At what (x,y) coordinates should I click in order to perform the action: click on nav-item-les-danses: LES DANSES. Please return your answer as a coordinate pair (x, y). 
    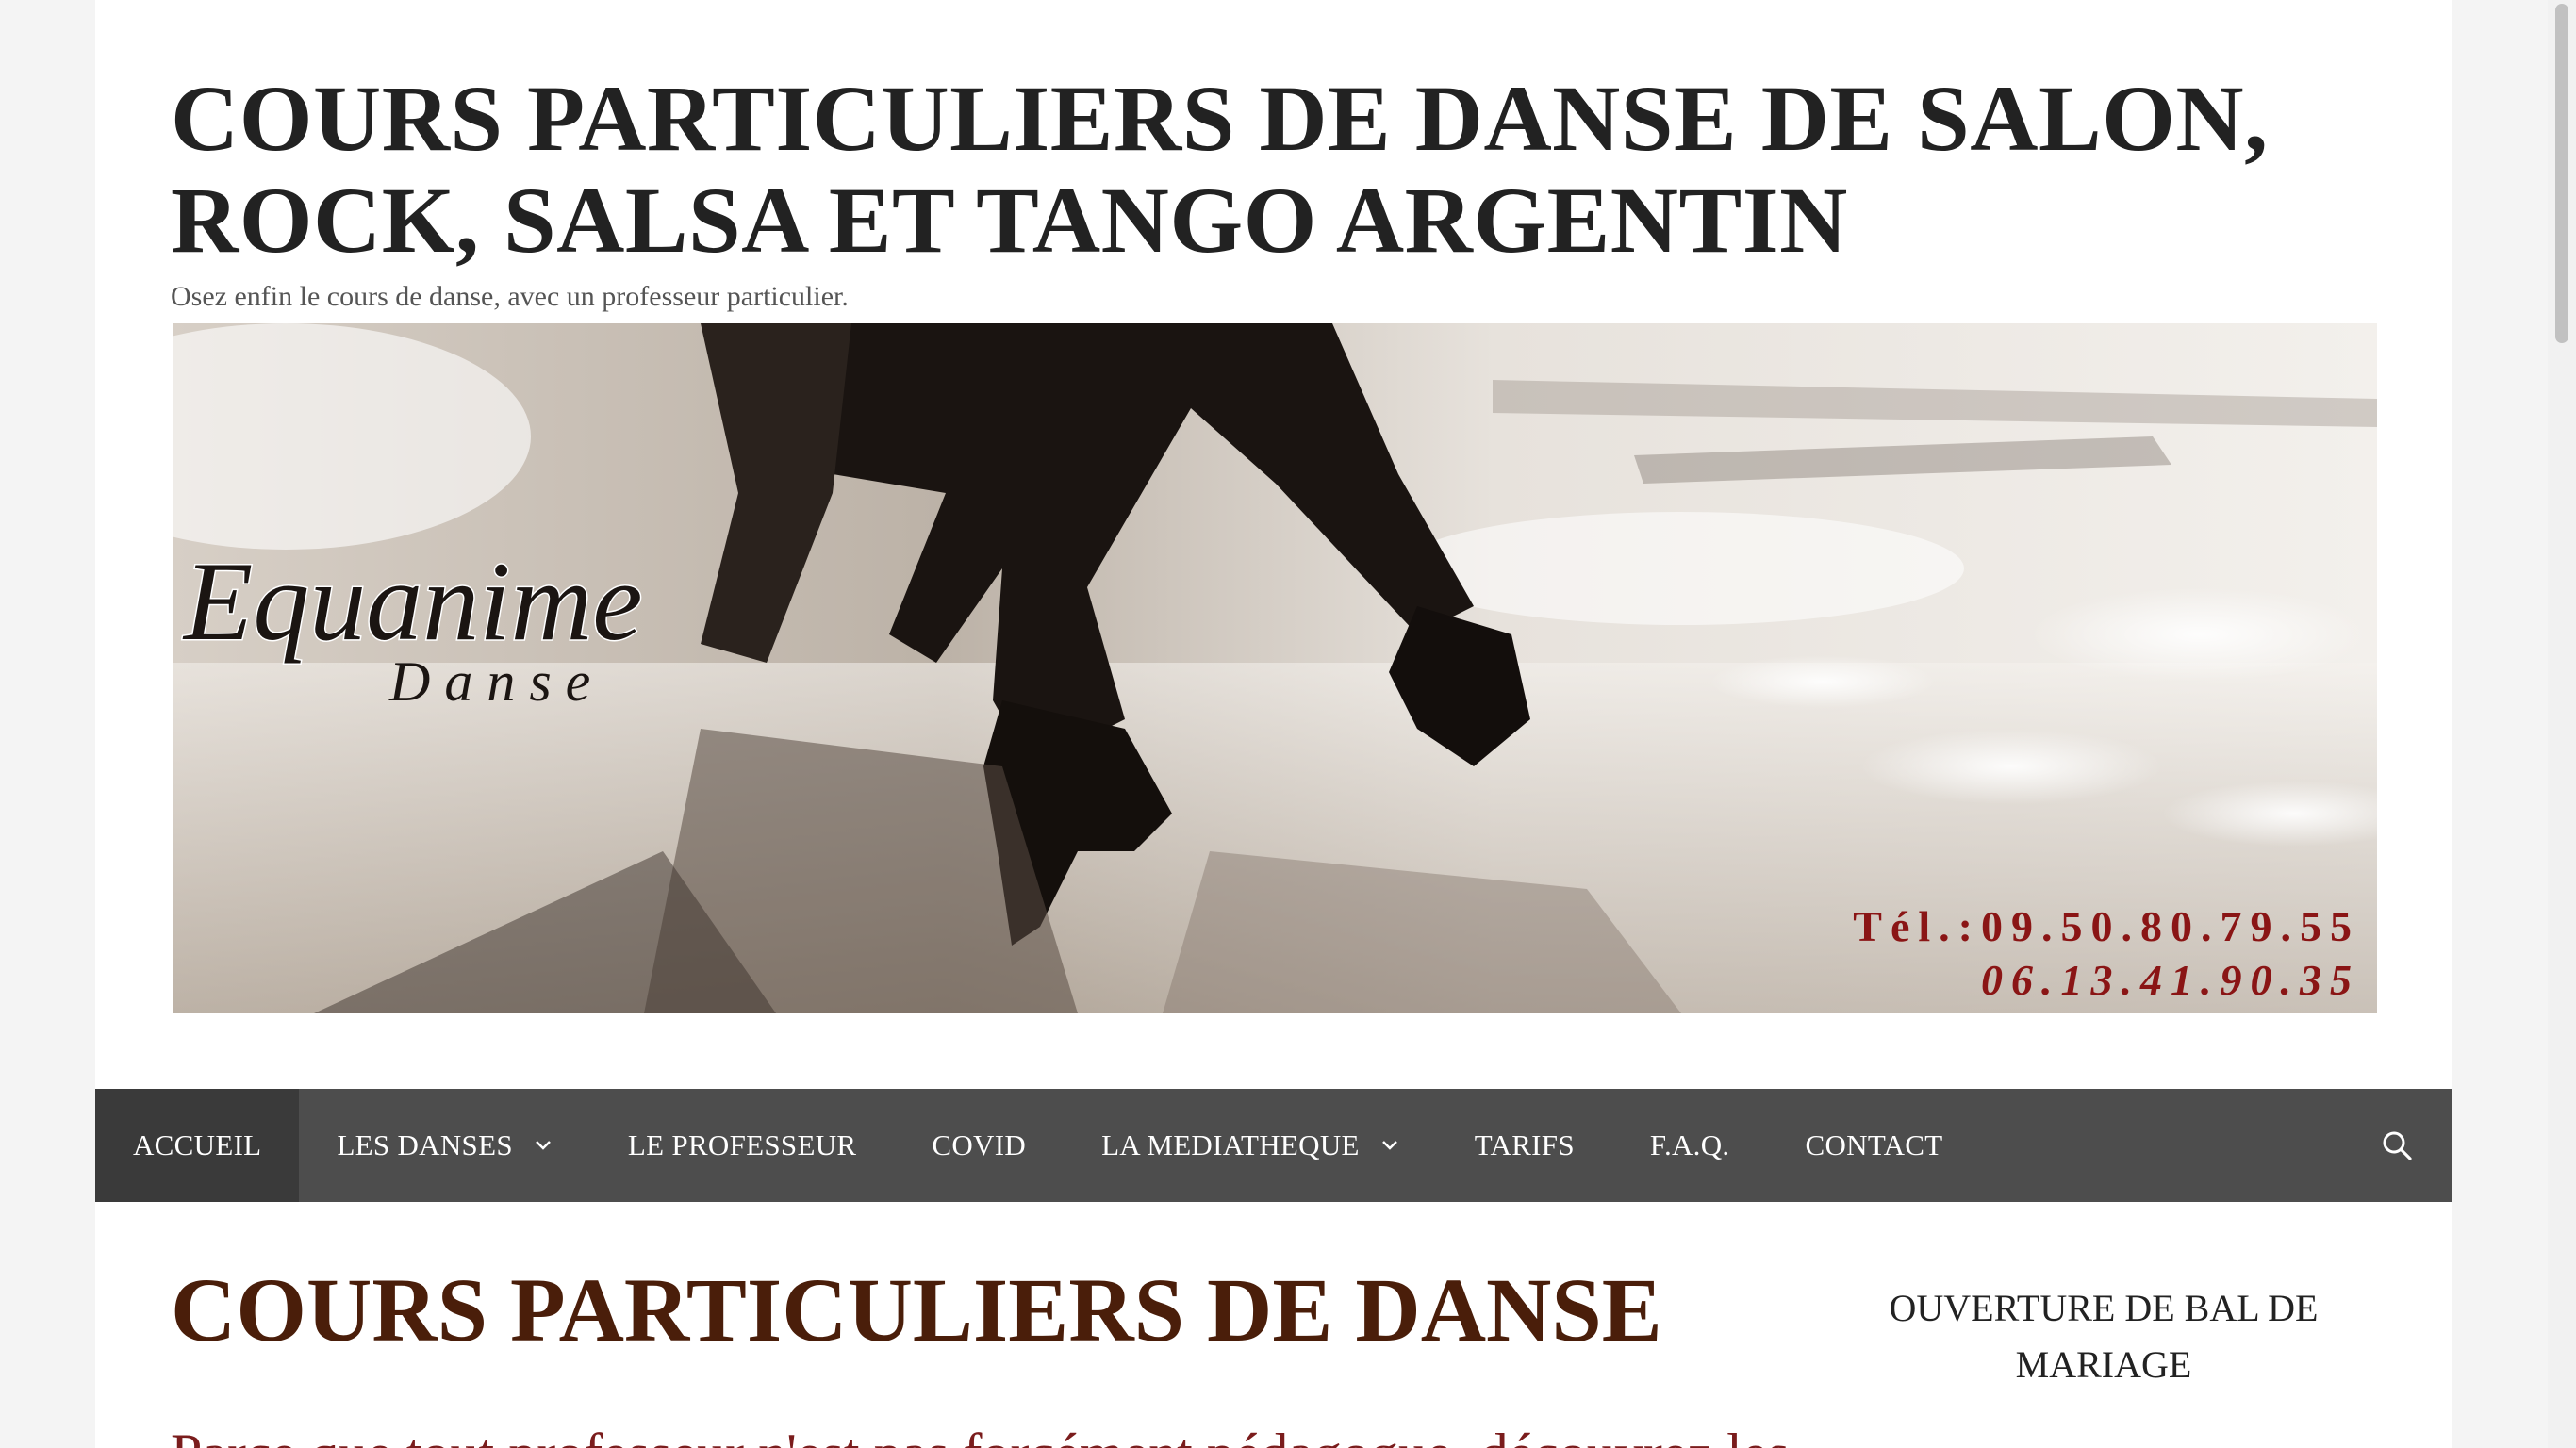
    Looking at the image, I should click on (444, 1145).